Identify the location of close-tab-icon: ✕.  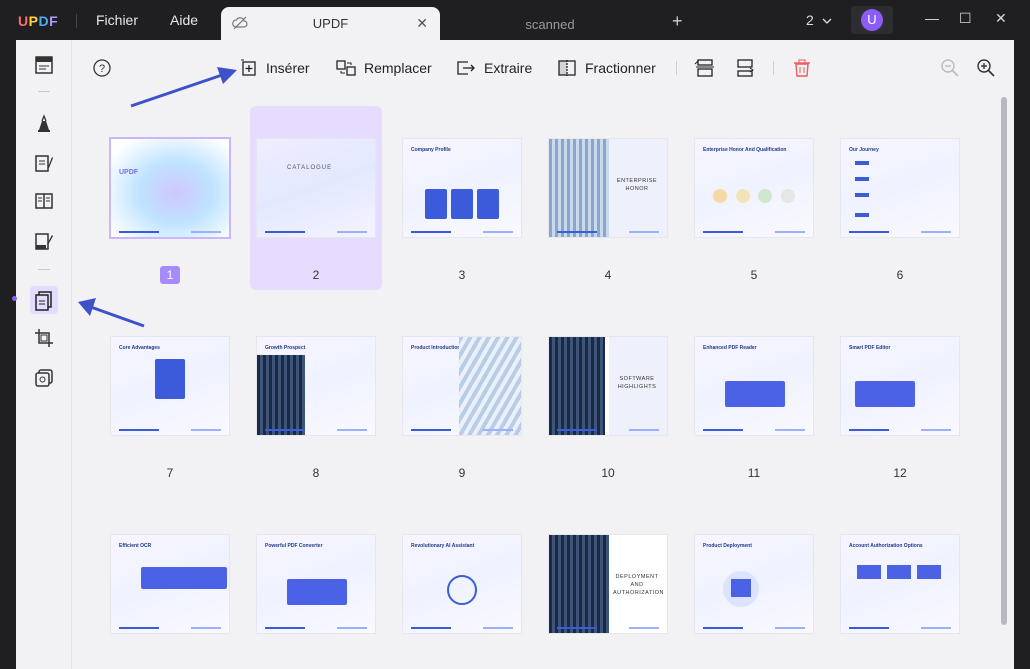
(422, 23).